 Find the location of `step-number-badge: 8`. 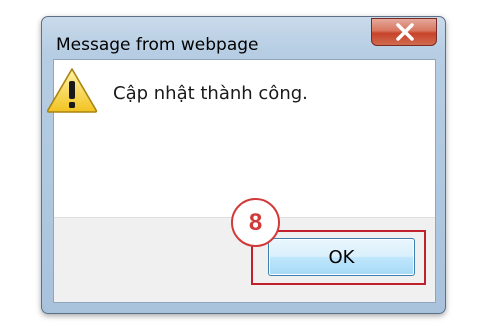

step-number-badge: 8 is located at coordinates (255, 222).